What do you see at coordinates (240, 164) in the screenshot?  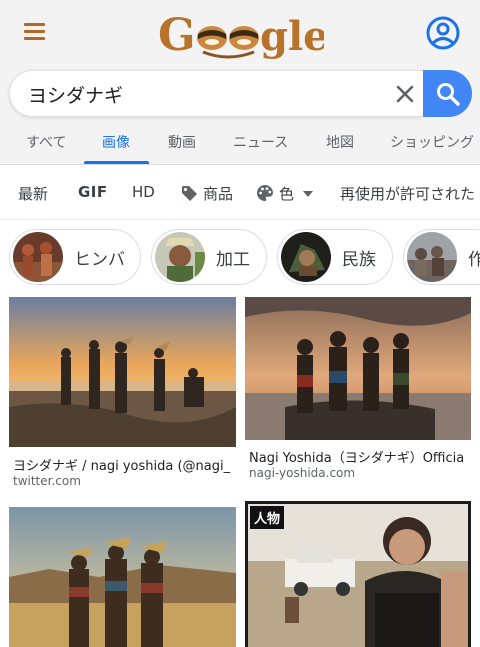 I see `header-divider` at bounding box center [240, 164].